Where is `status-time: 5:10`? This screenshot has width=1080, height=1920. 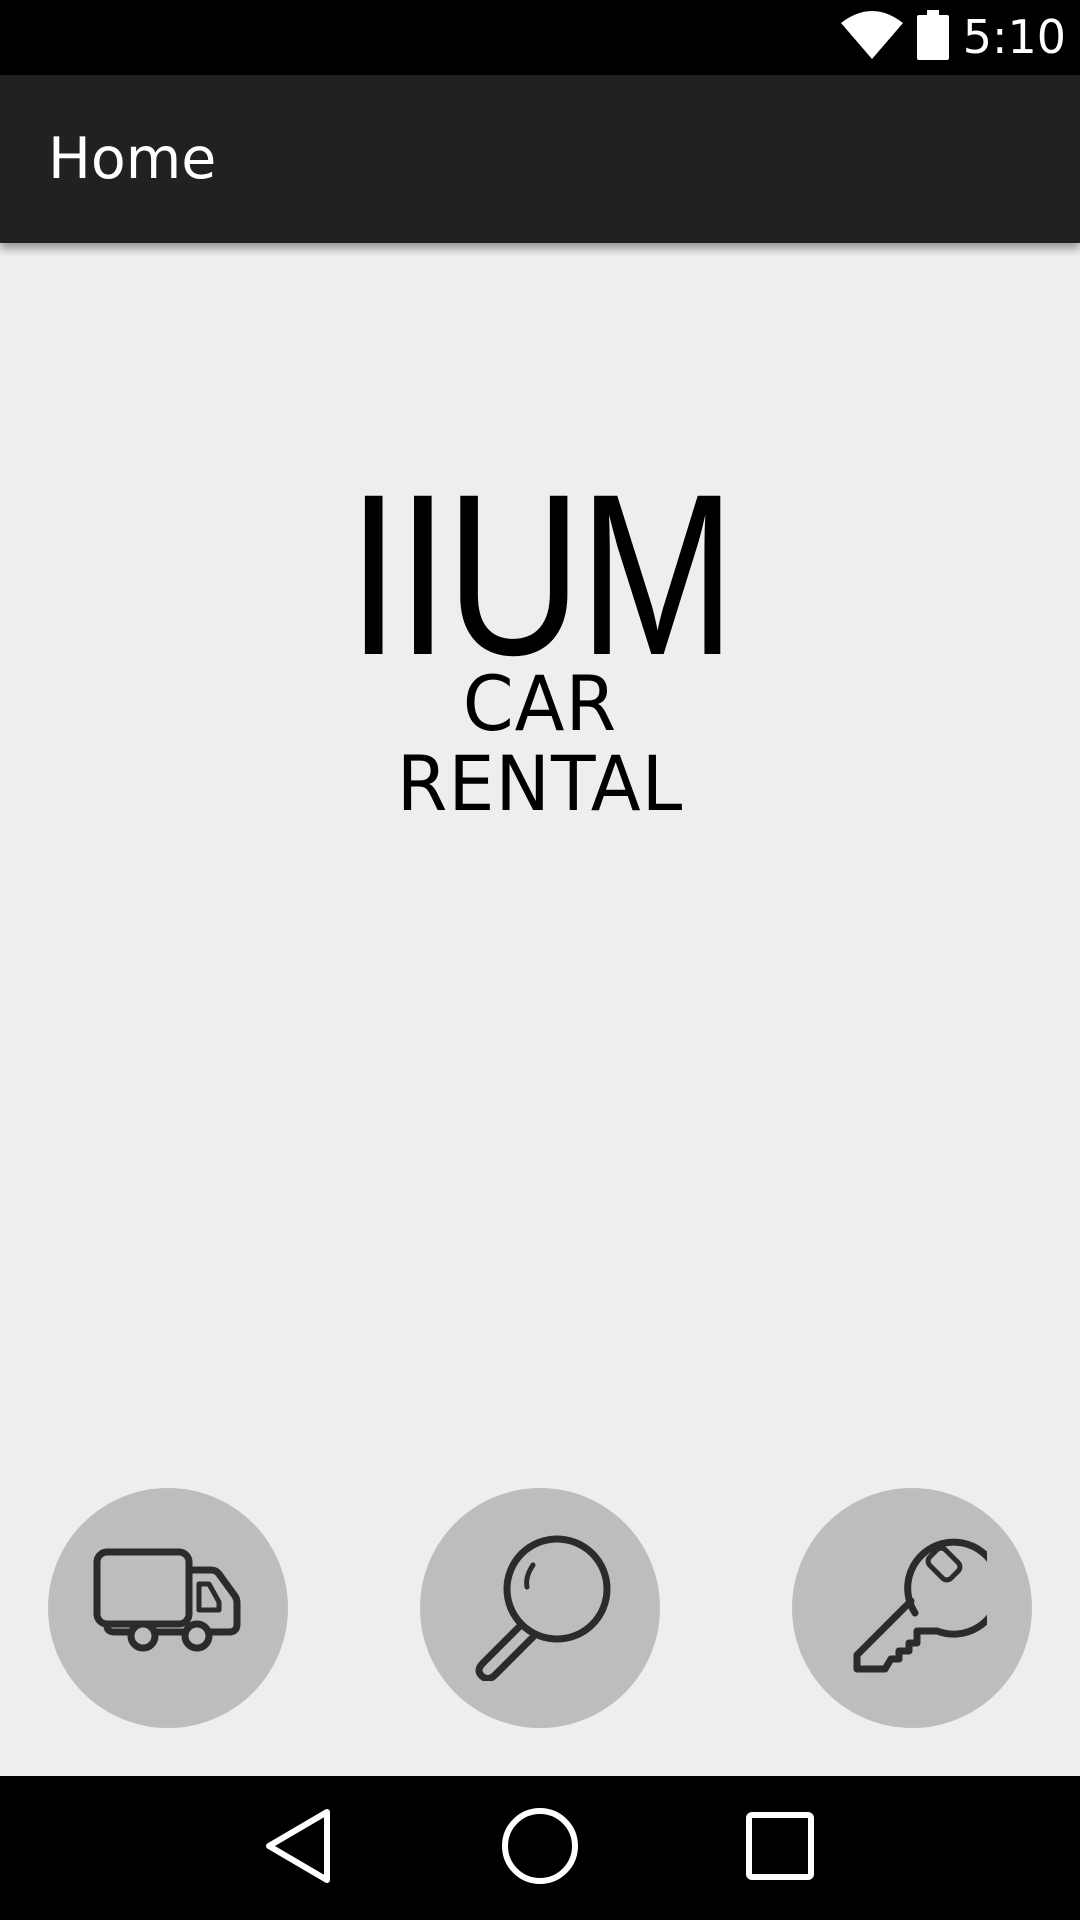
status-time: 5:10 is located at coordinates (1014, 37).